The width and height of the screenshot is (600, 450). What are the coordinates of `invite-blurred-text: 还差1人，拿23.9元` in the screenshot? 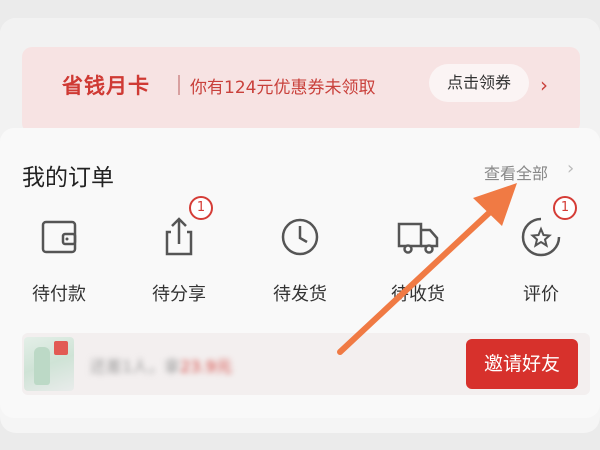 It's located at (161, 365).